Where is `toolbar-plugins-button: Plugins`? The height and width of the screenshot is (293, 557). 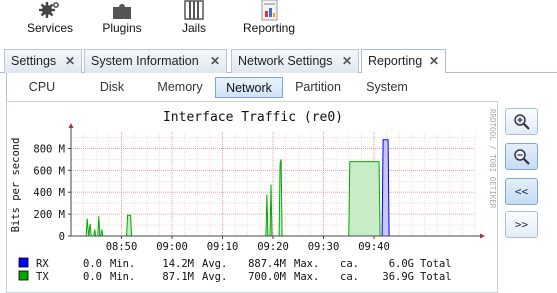
toolbar-plugins-button: Plugins is located at coordinates (122, 22).